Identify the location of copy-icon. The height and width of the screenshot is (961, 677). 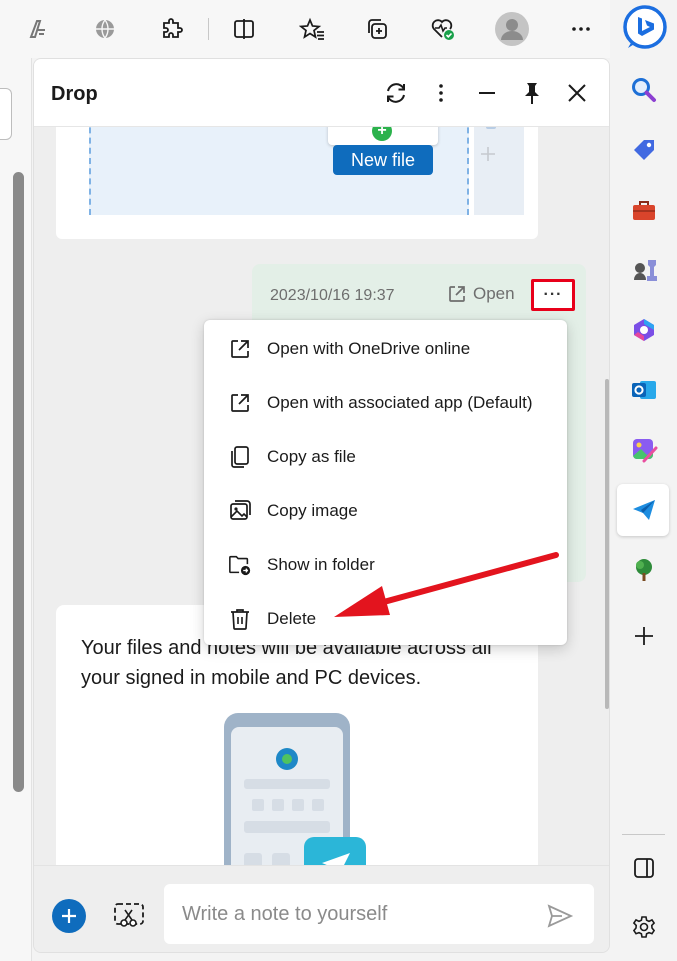
(240, 457).